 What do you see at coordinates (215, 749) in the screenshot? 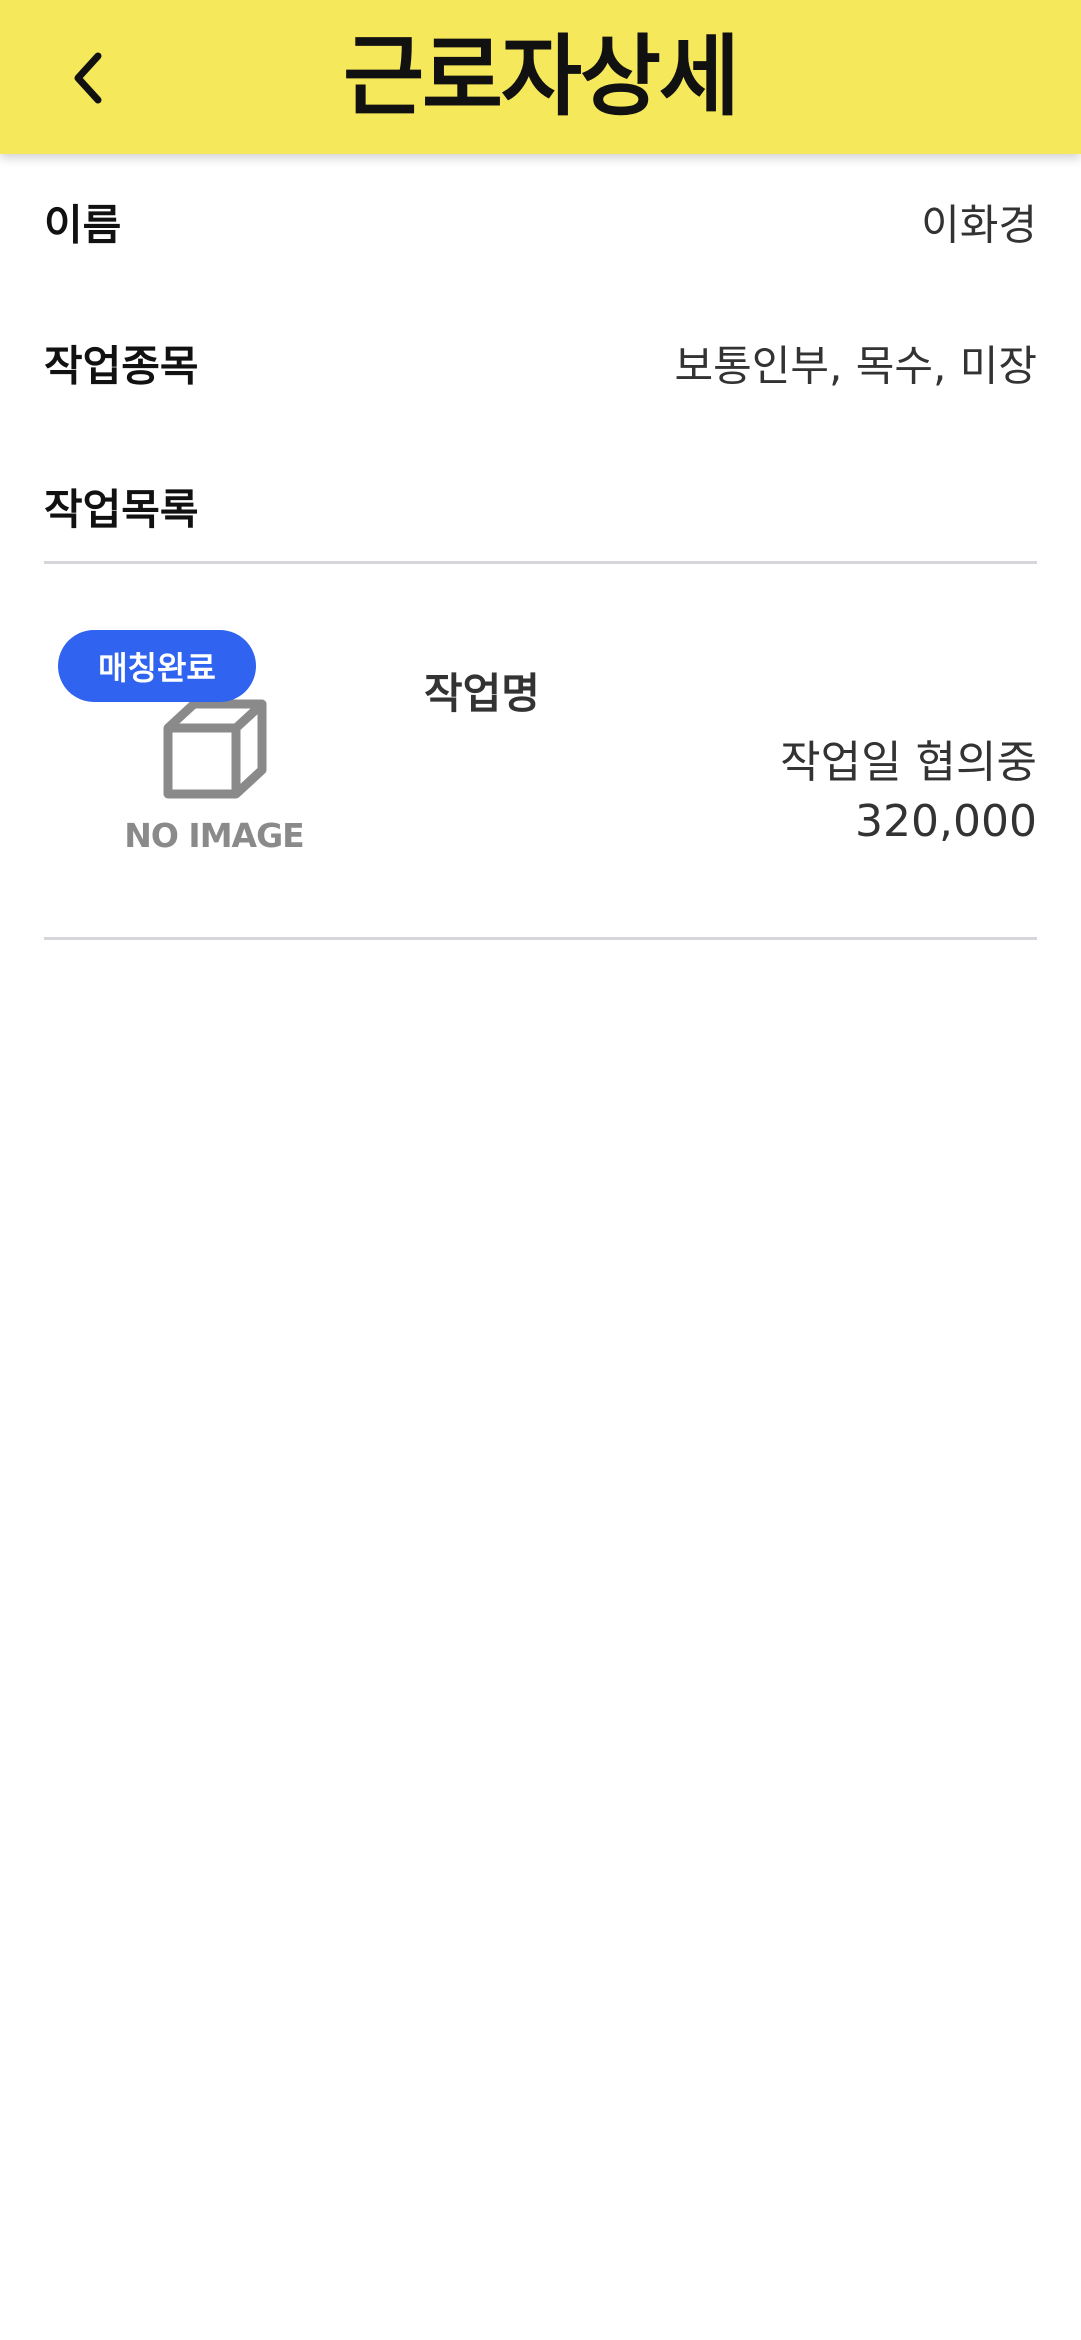
I see `box-icon` at bounding box center [215, 749].